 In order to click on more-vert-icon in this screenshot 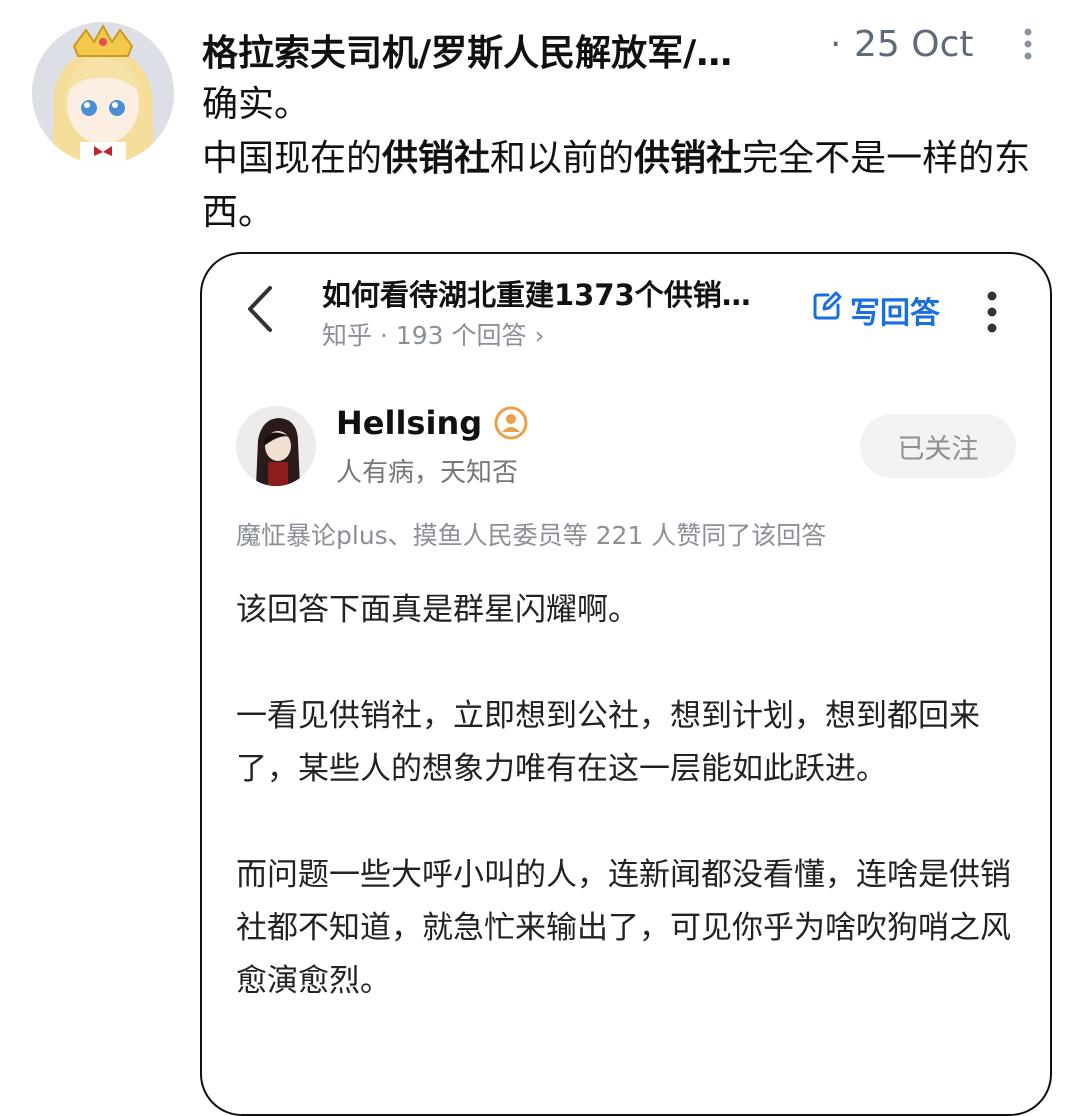, I will do `click(1028, 54)`.